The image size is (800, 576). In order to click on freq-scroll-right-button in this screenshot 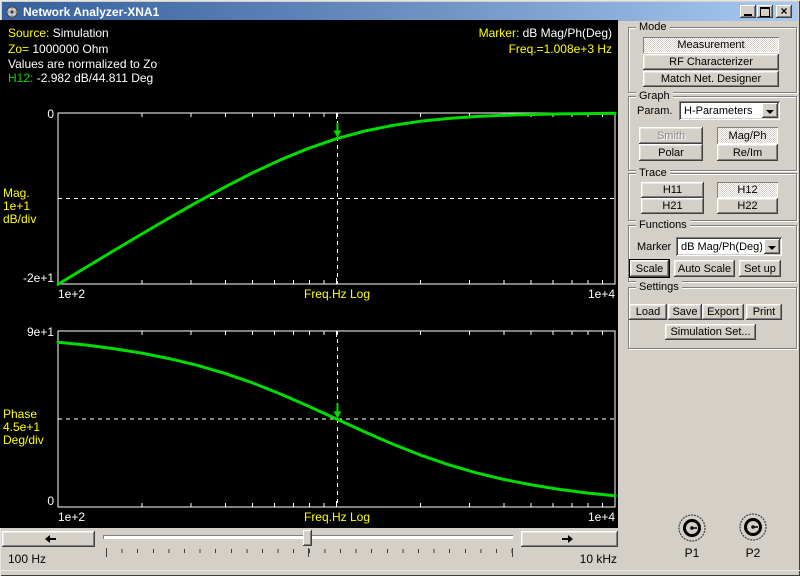, I will do `click(569, 539)`.